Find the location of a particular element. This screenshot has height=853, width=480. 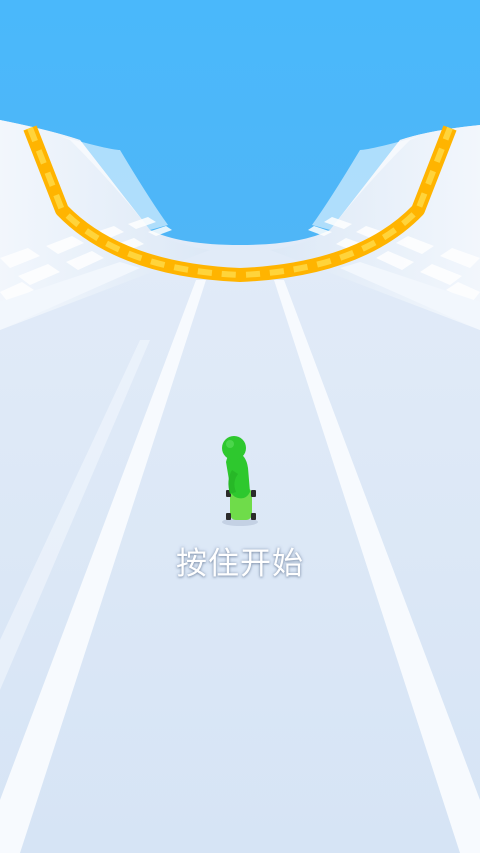

player-head is located at coordinates (234, 448).